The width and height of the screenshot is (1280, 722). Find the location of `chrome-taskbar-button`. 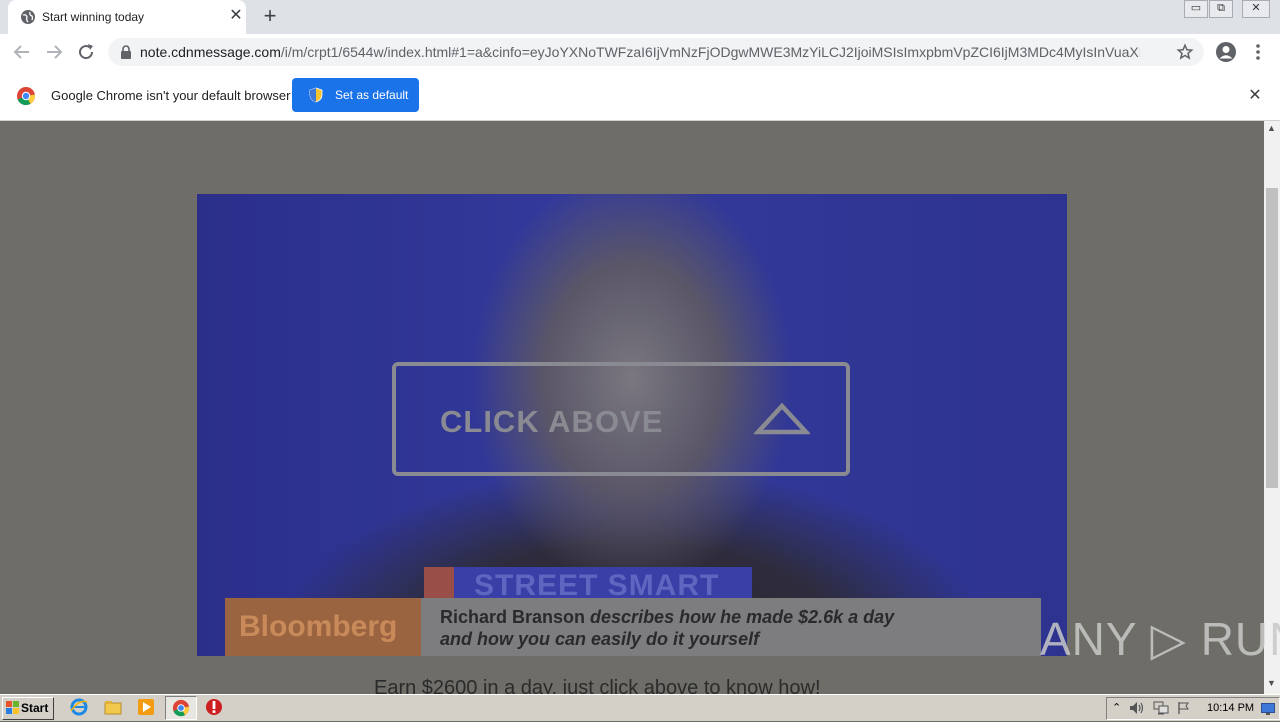

chrome-taskbar-button is located at coordinates (181, 708).